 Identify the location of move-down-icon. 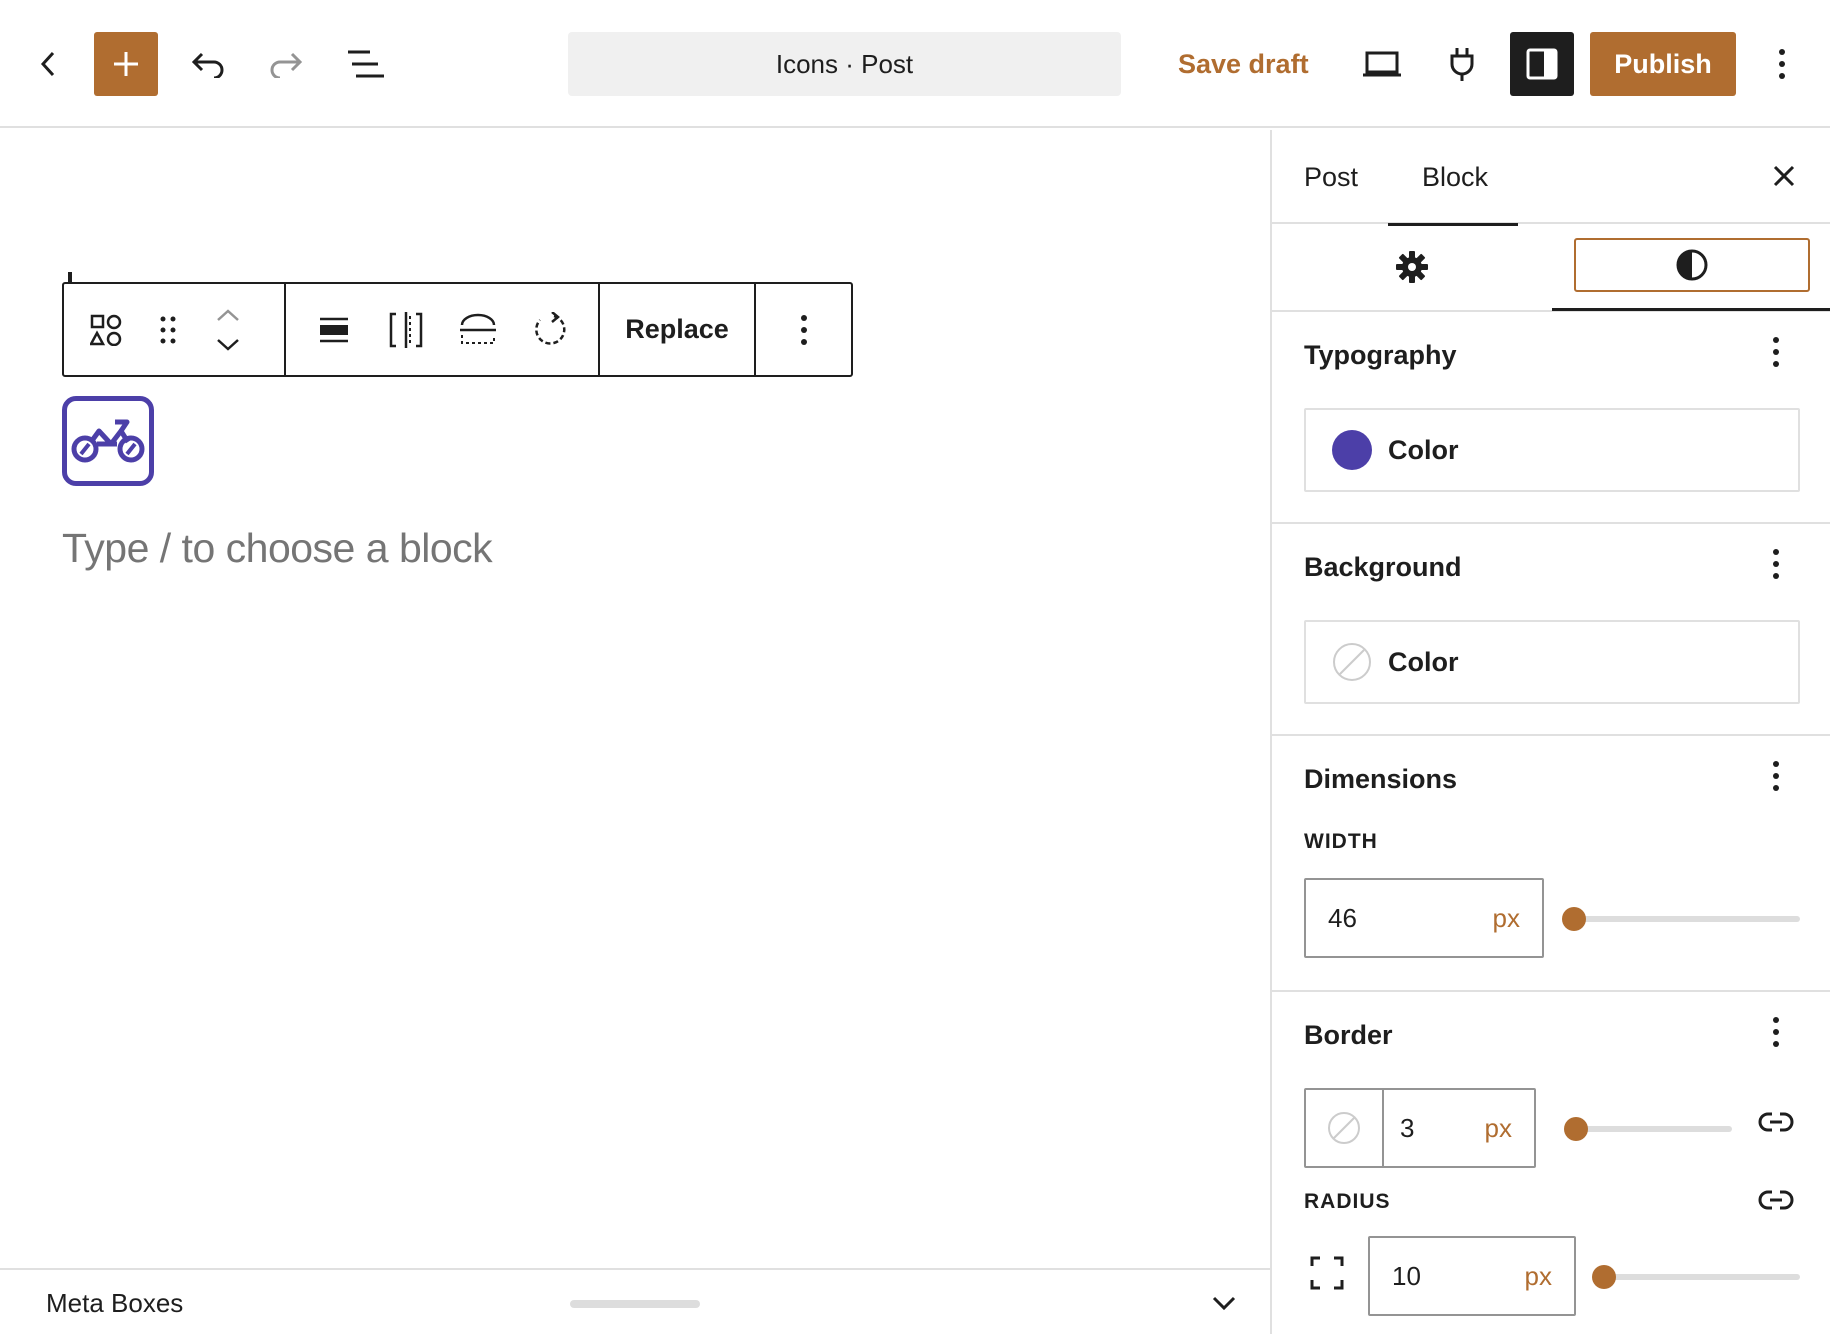
(228, 345).